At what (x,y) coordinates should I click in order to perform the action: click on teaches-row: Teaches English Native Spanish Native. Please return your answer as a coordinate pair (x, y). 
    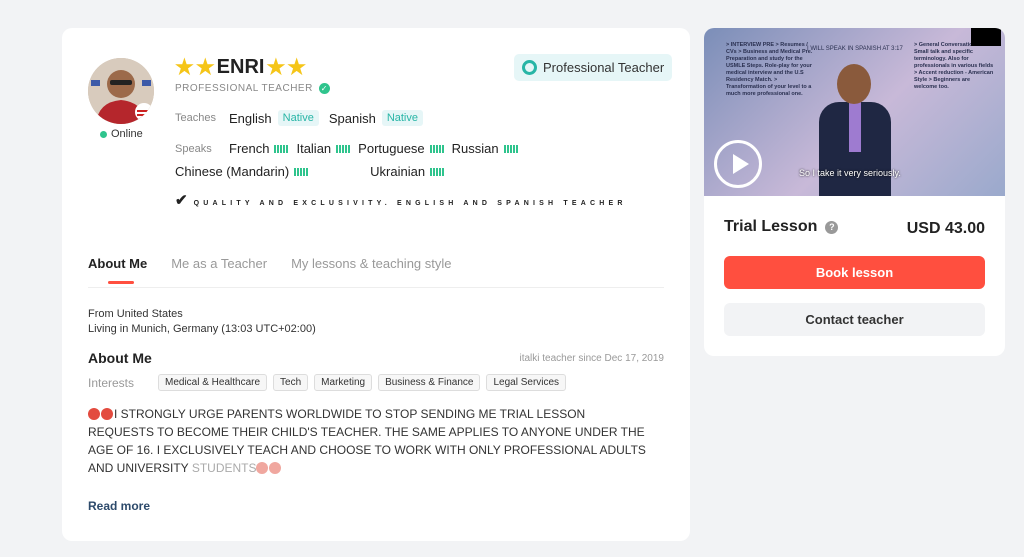
    Looking at the image, I should click on (304, 118).